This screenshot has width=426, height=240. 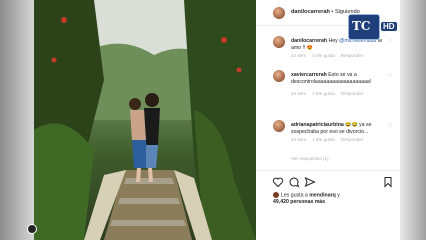 I want to click on likes-count: 49,420 personas más, so click(x=299, y=202).